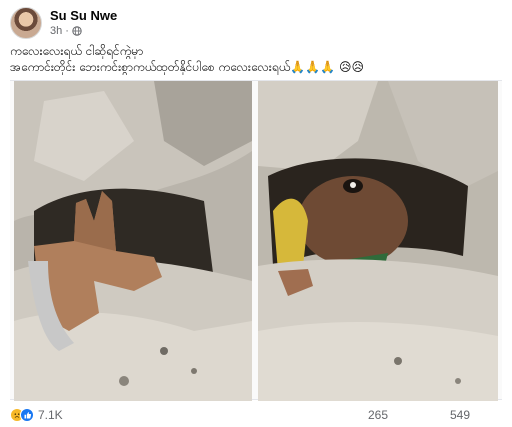 This screenshot has height=427, width=512. What do you see at coordinates (460, 415) in the screenshot?
I see `shares-count: 549` at bounding box center [460, 415].